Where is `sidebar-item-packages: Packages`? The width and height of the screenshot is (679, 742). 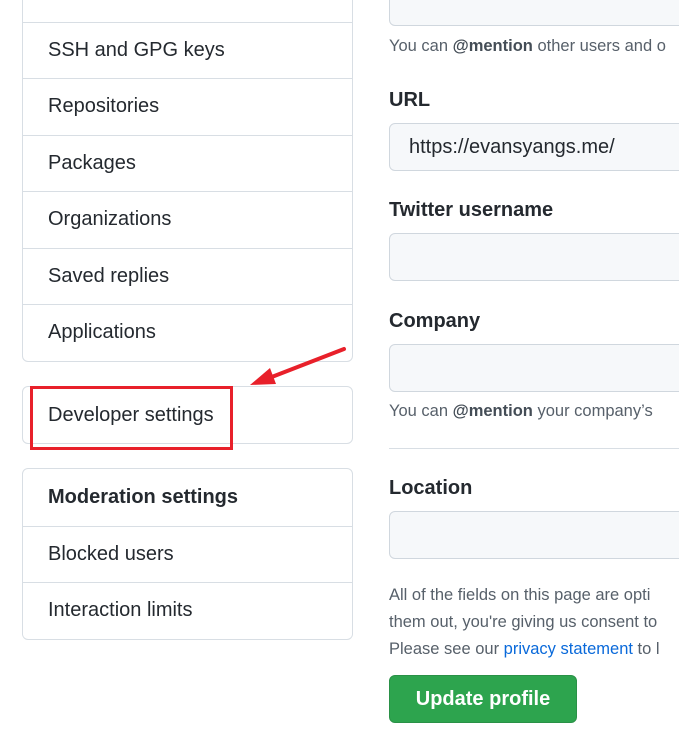
sidebar-item-packages: Packages is located at coordinates (187, 163).